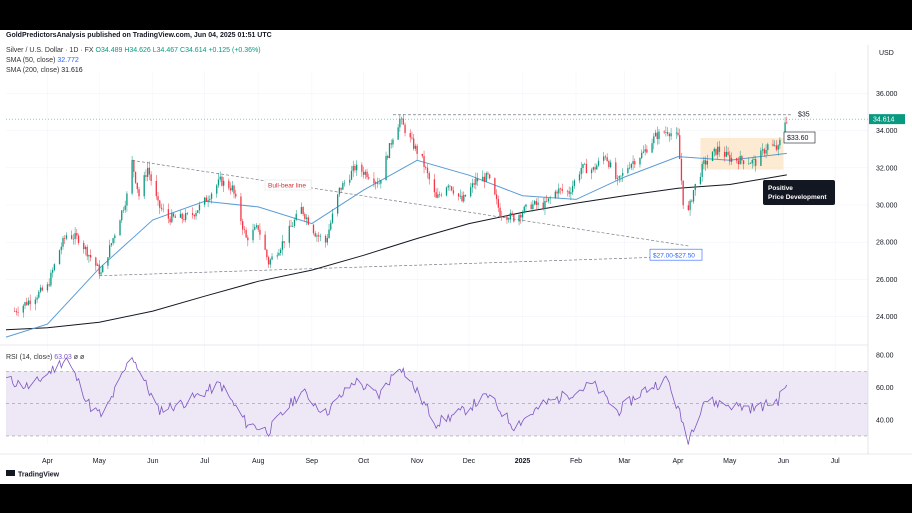 The height and width of the screenshot is (513, 912). Describe the element at coordinates (33, 474) in the screenshot. I see `tradingview-logo: TradingView` at that location.